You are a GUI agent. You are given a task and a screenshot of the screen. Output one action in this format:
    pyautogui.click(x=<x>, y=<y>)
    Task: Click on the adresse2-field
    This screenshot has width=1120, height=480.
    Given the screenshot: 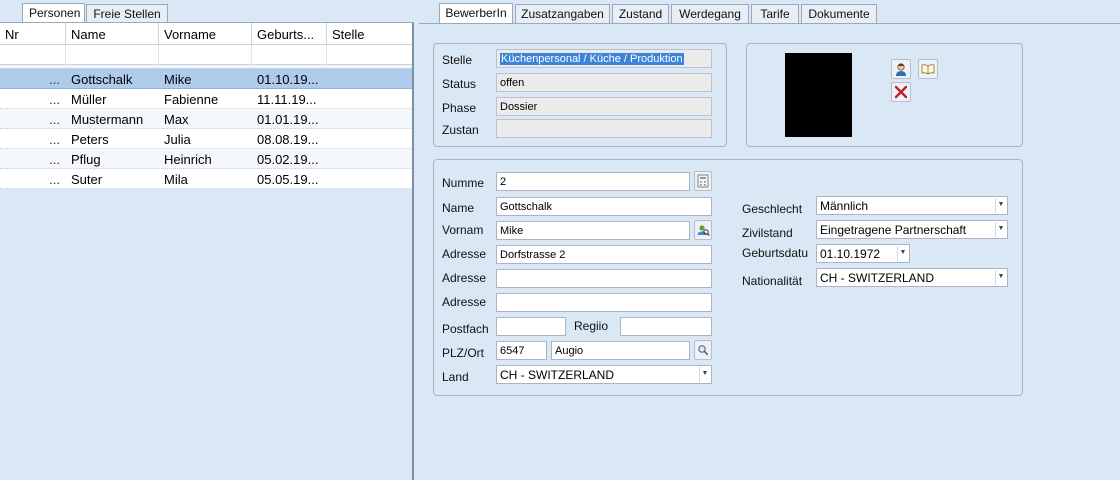 What is the action you would take?
    pyautogui.click(x=604, y=278)
    